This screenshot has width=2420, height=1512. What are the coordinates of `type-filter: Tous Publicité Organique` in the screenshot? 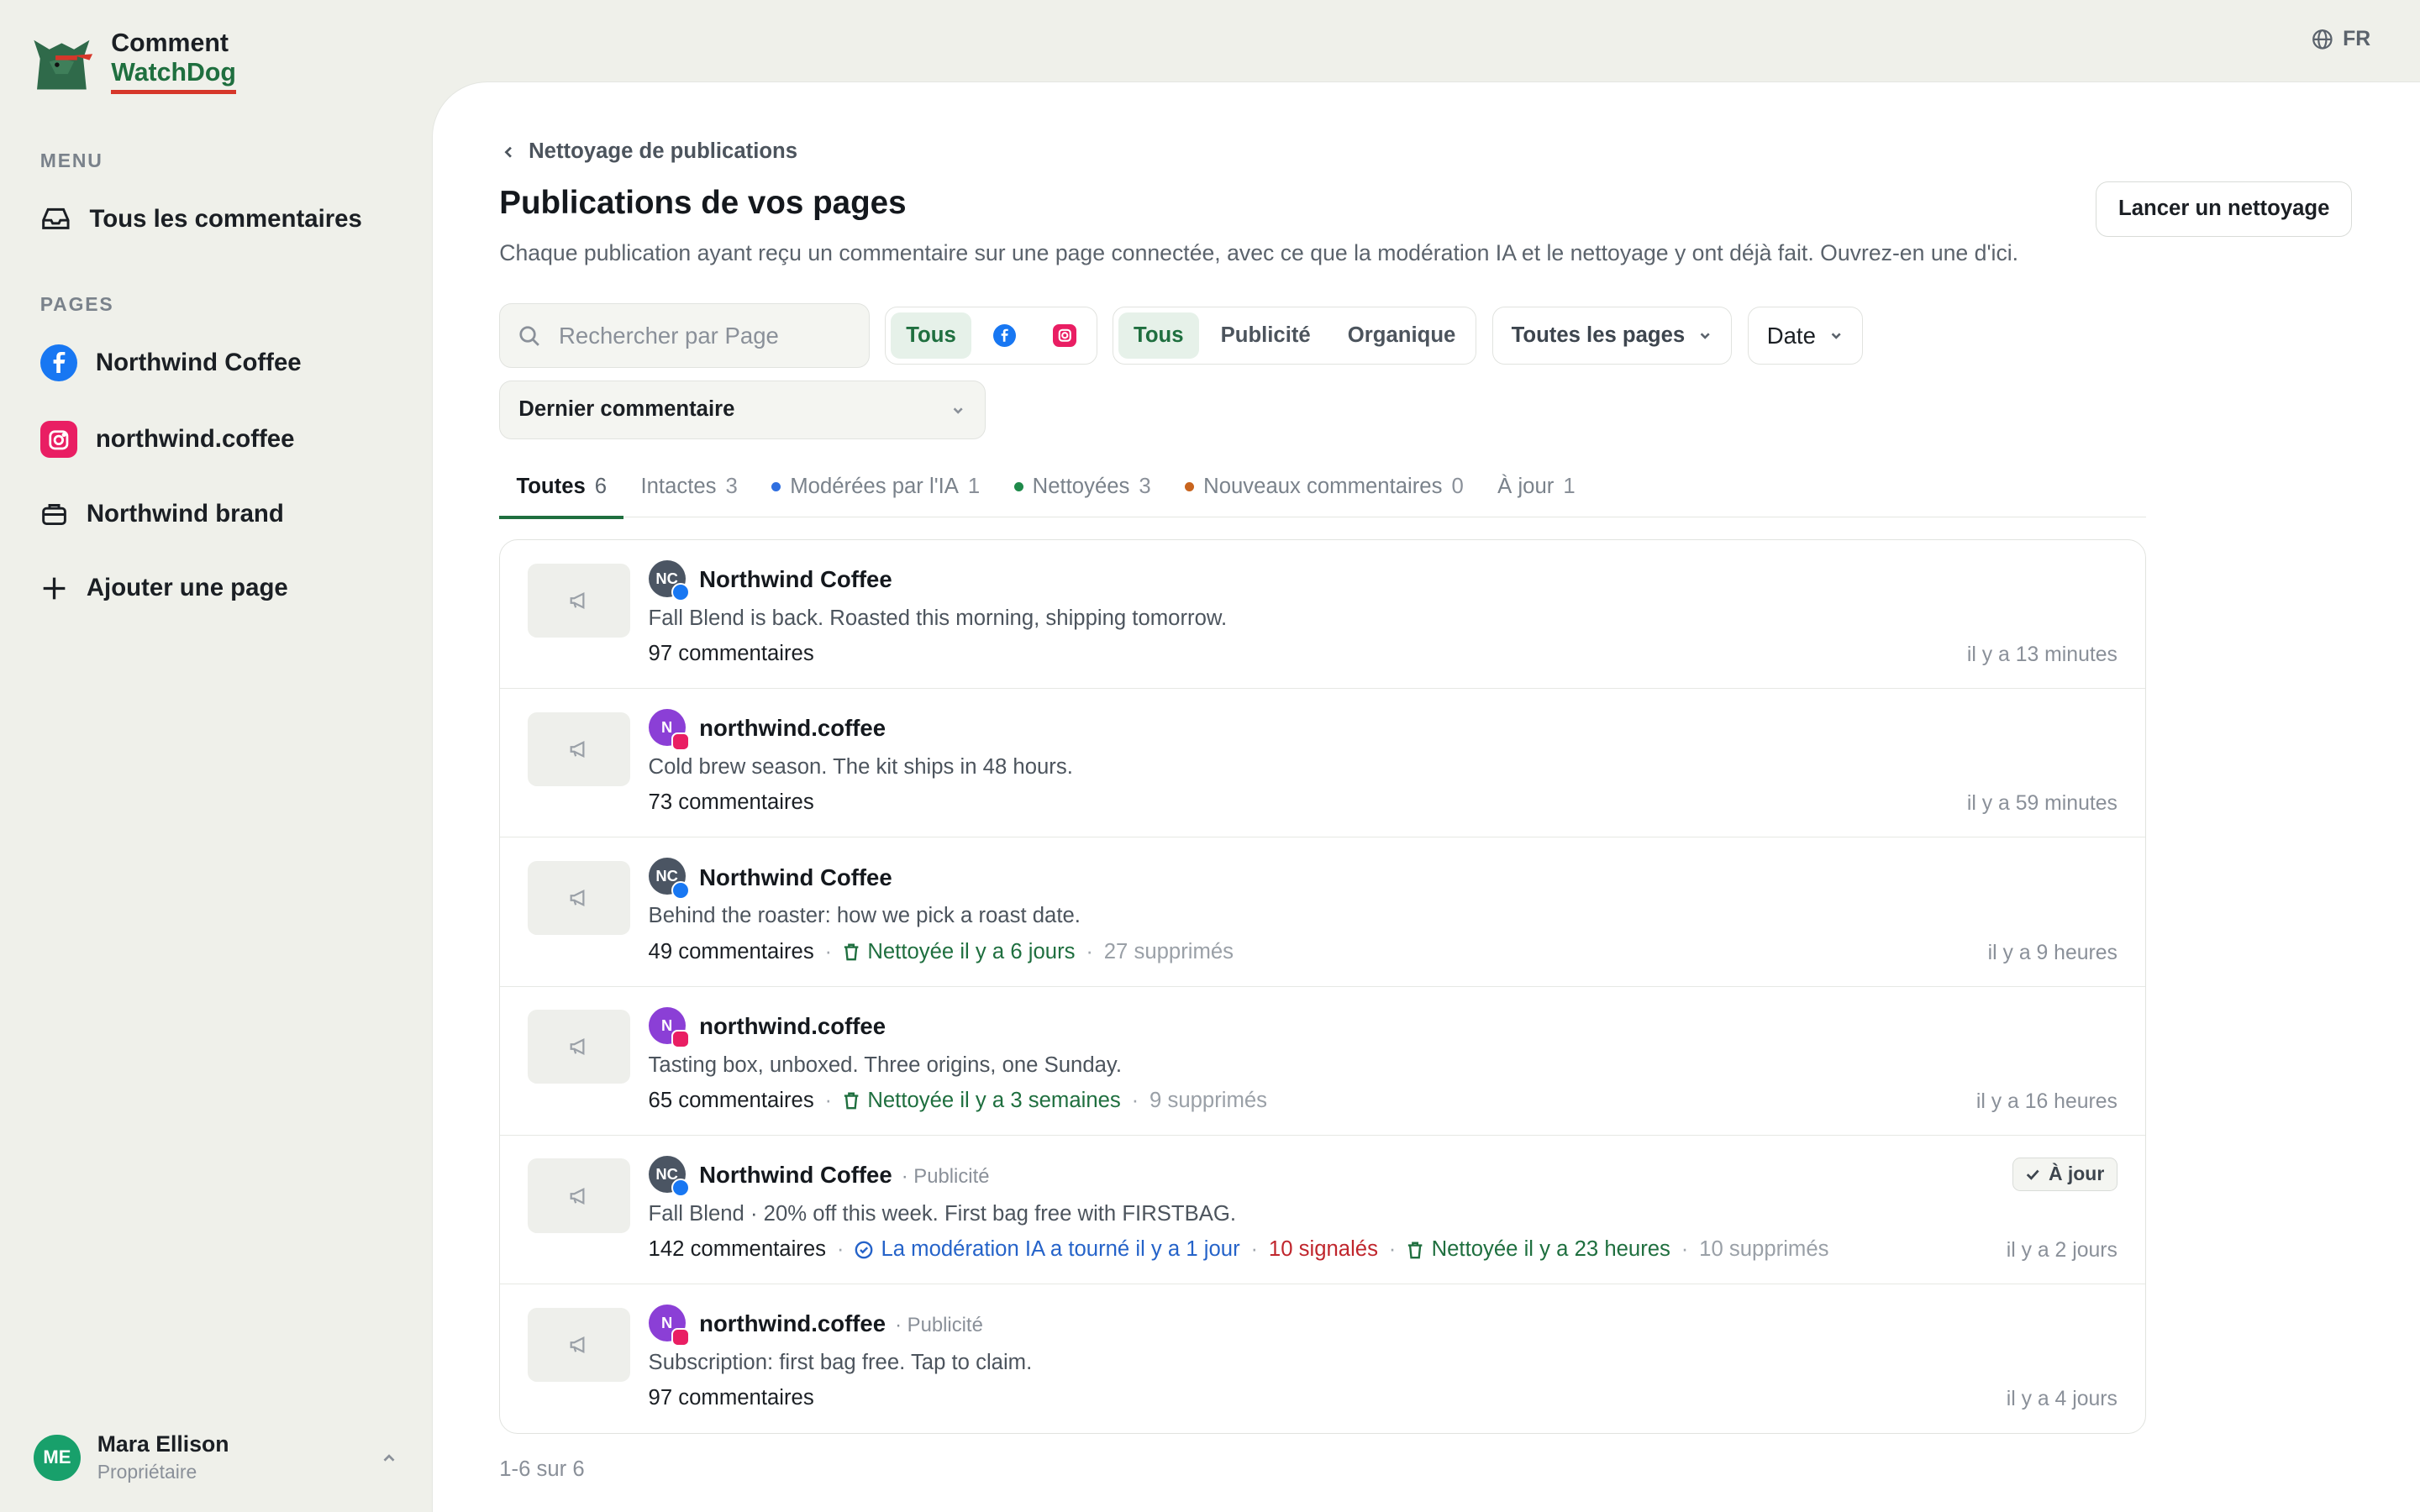 It's located at (1295, 335).